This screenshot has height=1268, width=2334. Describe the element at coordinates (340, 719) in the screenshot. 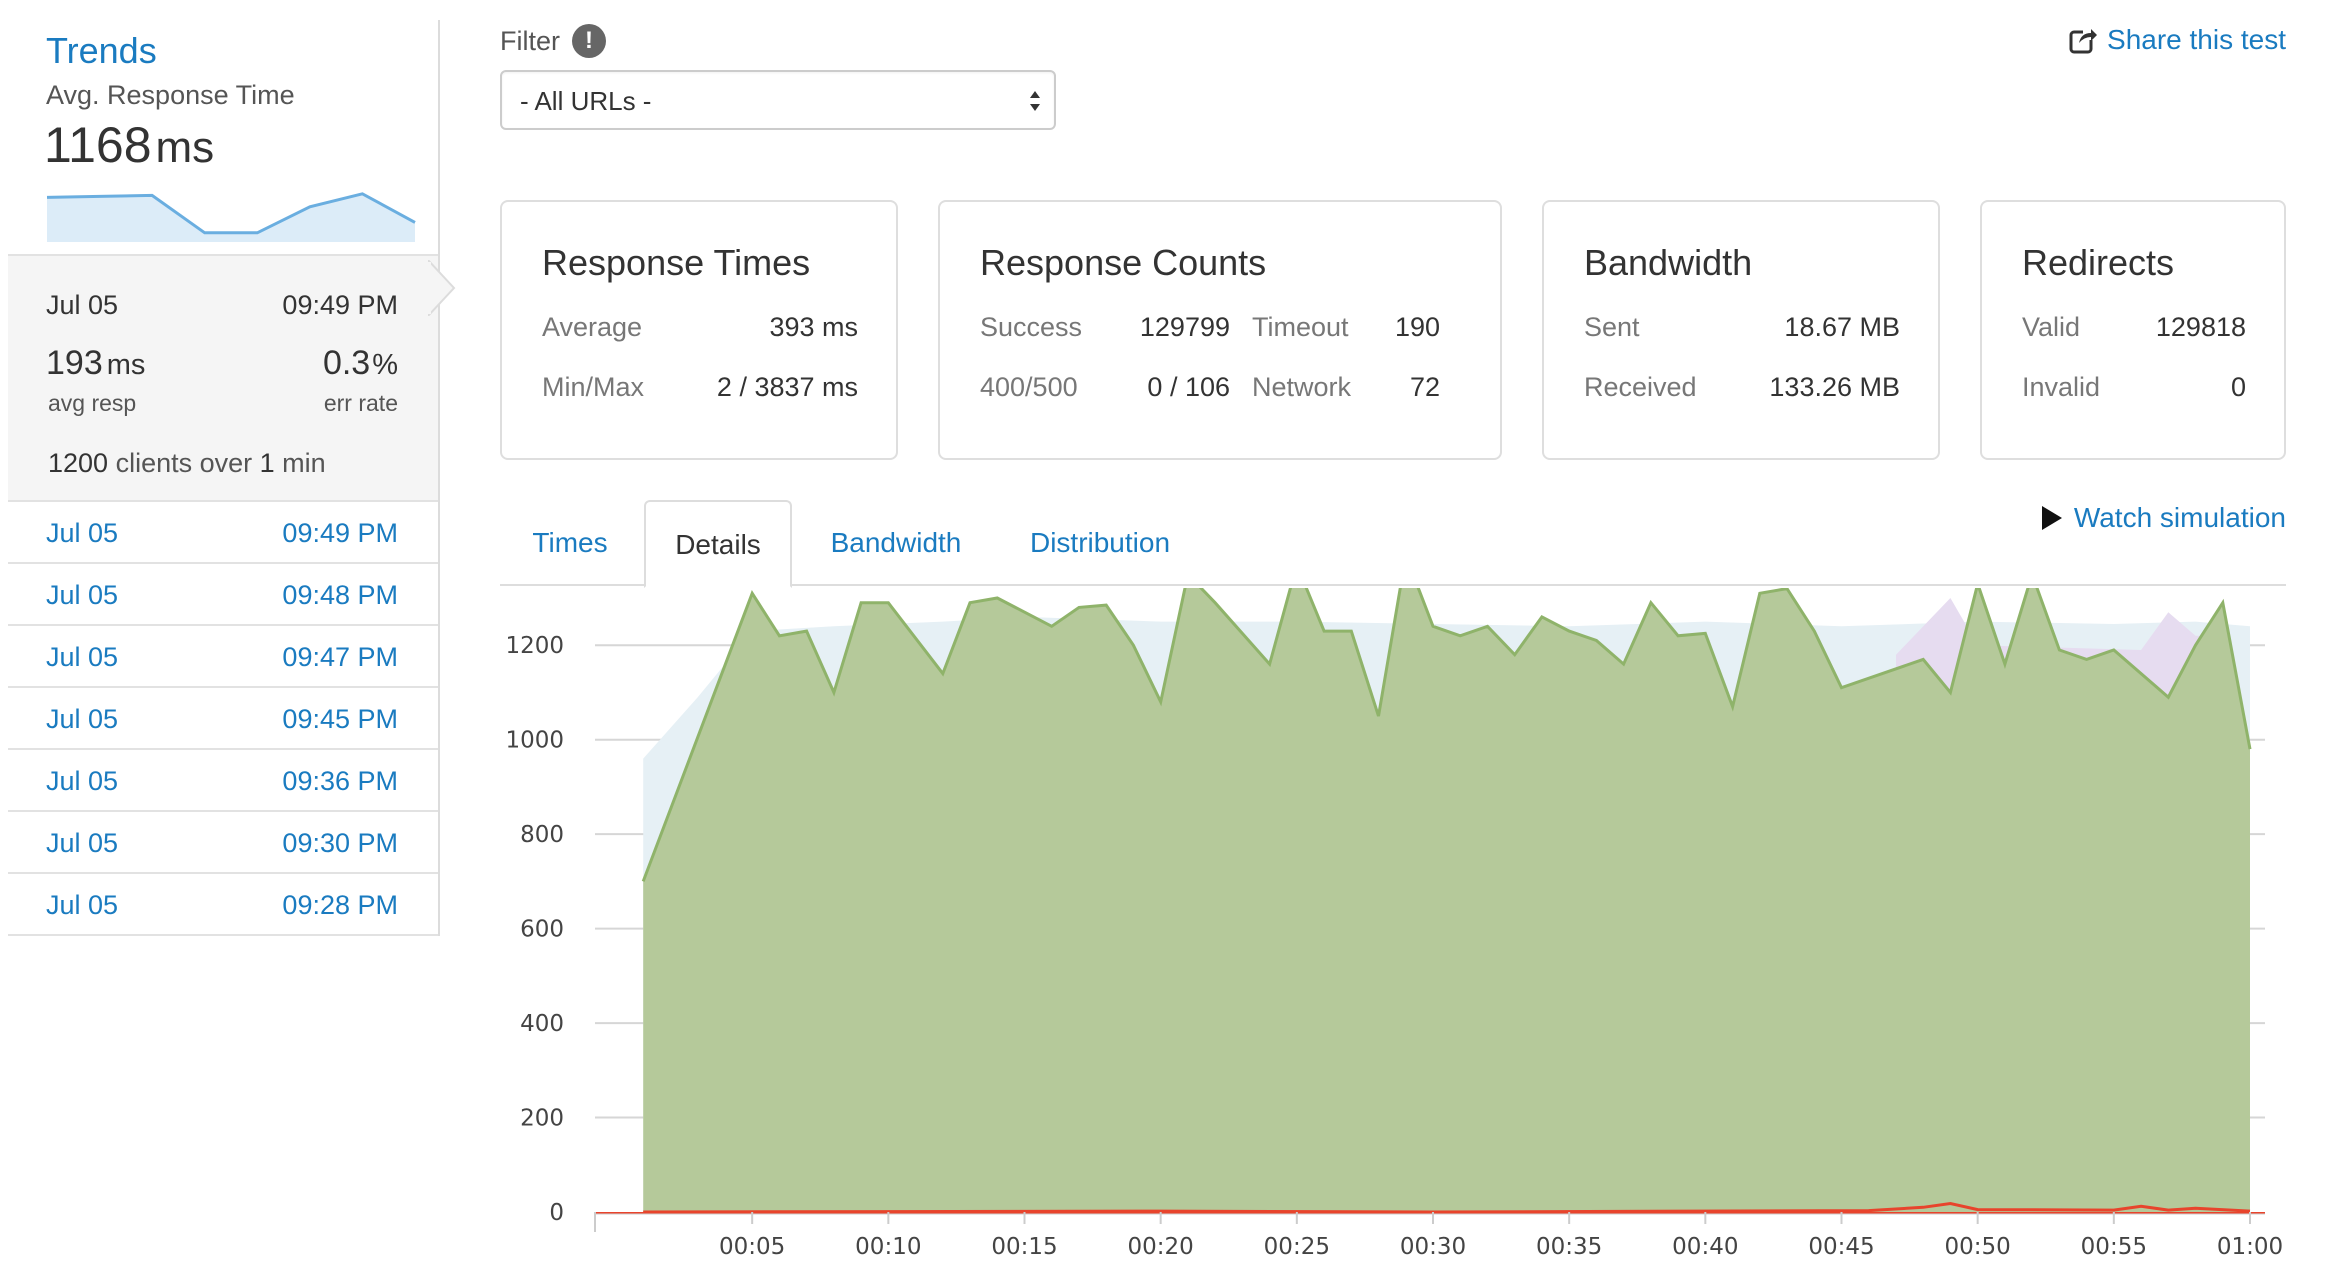

I see `run-time: 09:45 PM` at that location.